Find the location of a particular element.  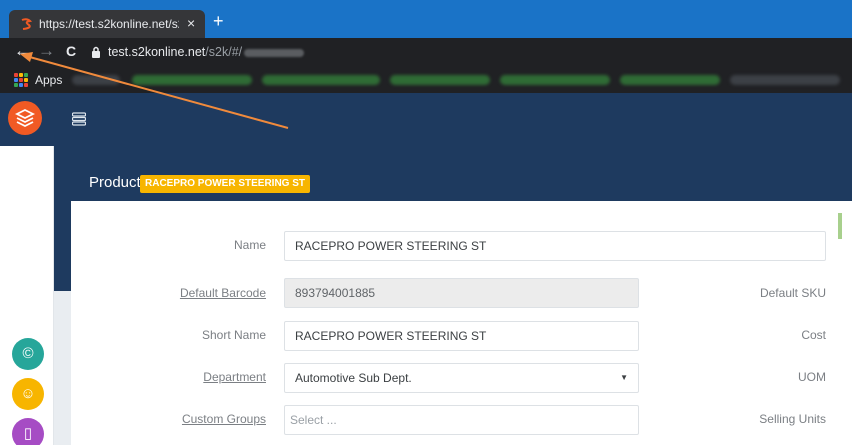

copyright-icon: © is located at coordinates (28, 354).